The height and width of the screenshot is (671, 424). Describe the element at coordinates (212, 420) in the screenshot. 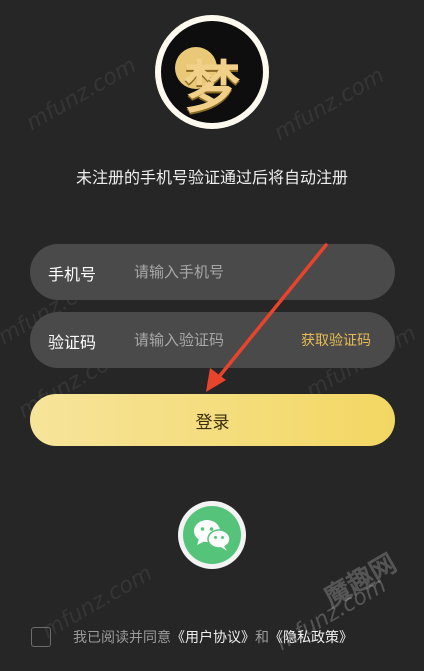

I see `login-button: 登录` at that location.